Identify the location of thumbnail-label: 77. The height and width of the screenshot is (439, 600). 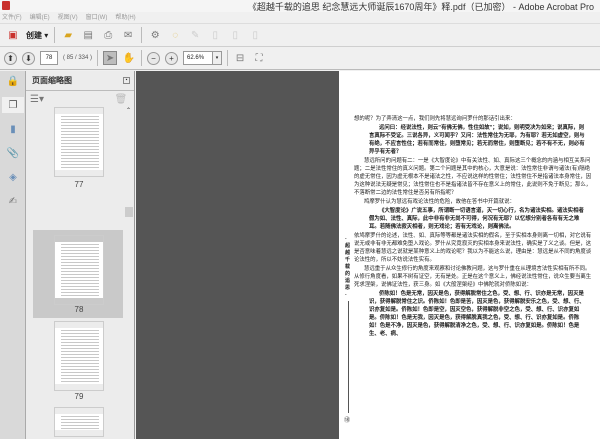
(79, 184).